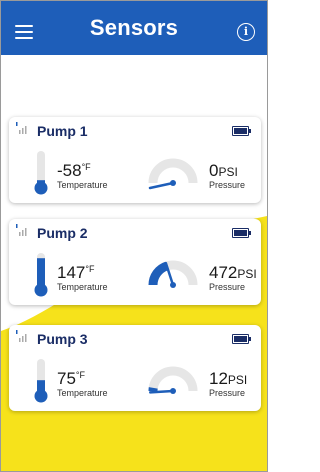  I want to click on temperature-value: 147°F, so click(76, 272).